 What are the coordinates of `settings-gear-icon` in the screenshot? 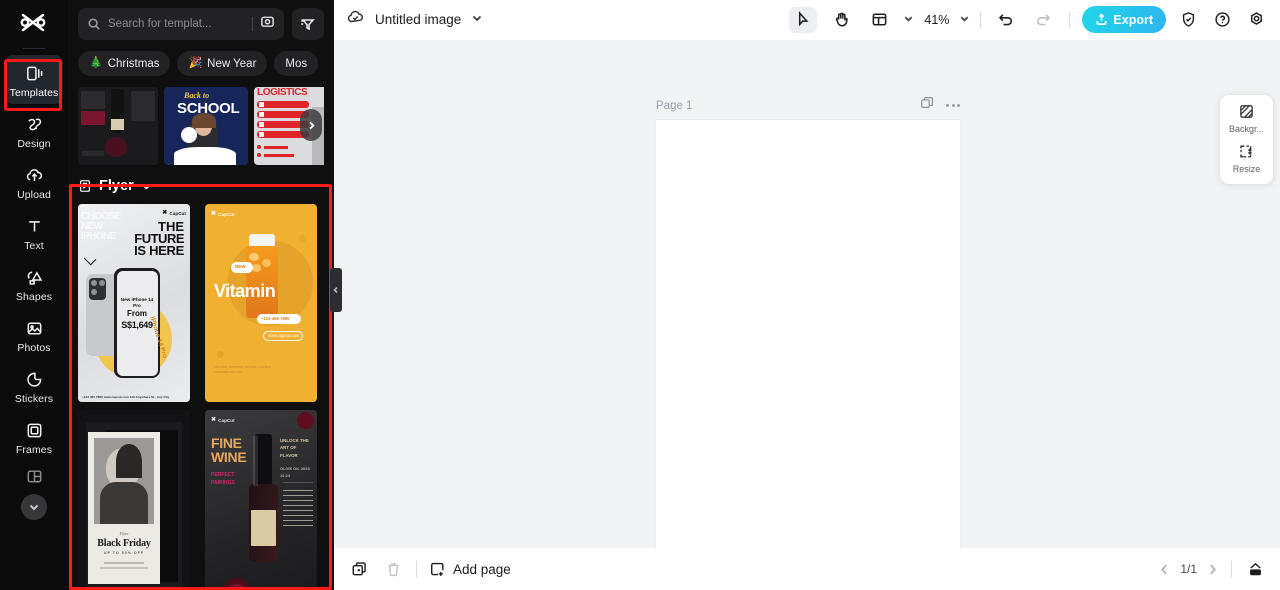 It's located at (1256, 20).